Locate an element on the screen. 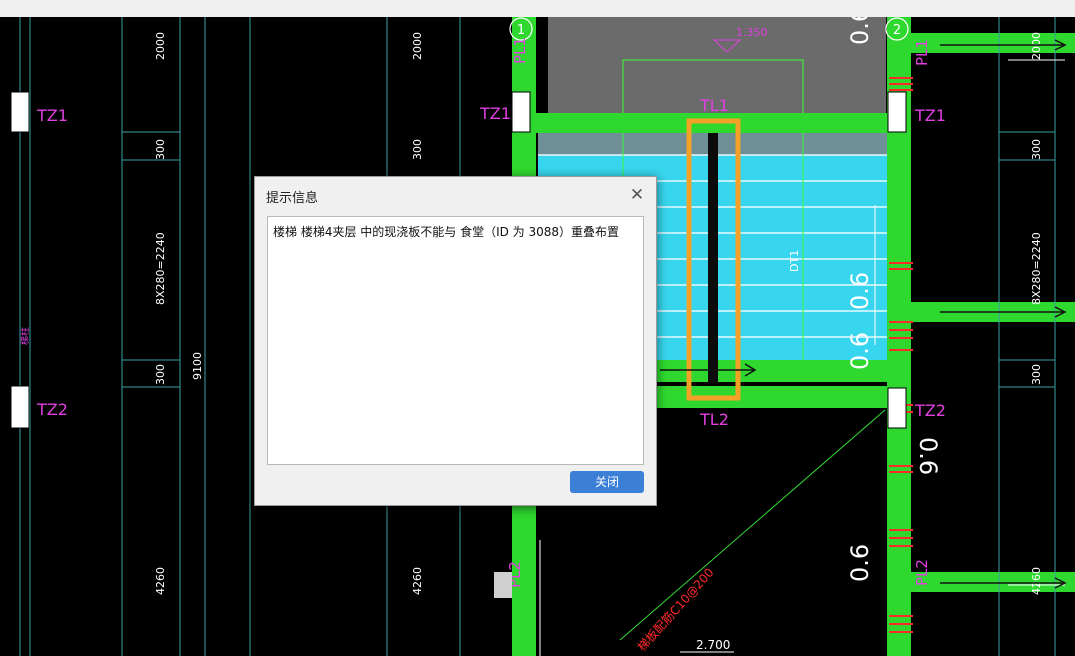 The image size is (1075, 656). tl1-label: TL1 is located at coordinates (714, 105).